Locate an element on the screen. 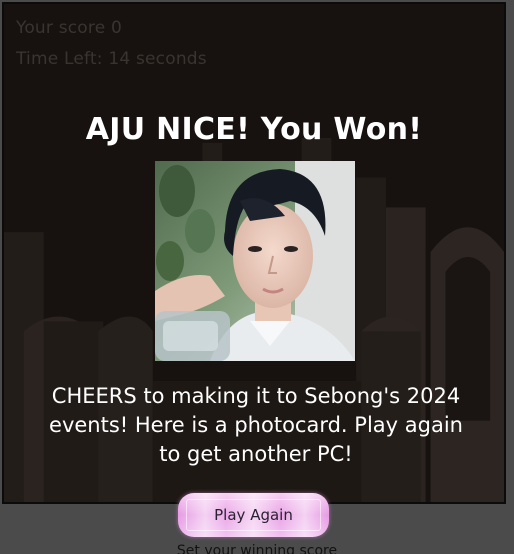 This screenshot has height=554, width=514. set-winning-score-label: Set your winning score is located at coordinates (257, 548).